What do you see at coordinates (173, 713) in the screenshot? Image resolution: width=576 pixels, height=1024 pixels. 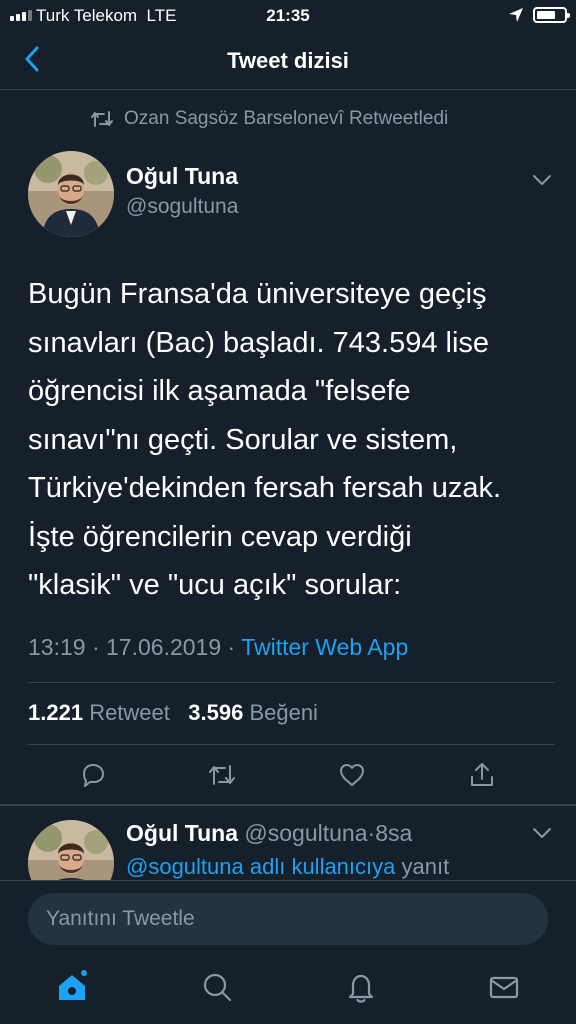 I see `tweet-stats: 1.221 Retweet 3.596 Beğeni` at bounding box center [173, 713].